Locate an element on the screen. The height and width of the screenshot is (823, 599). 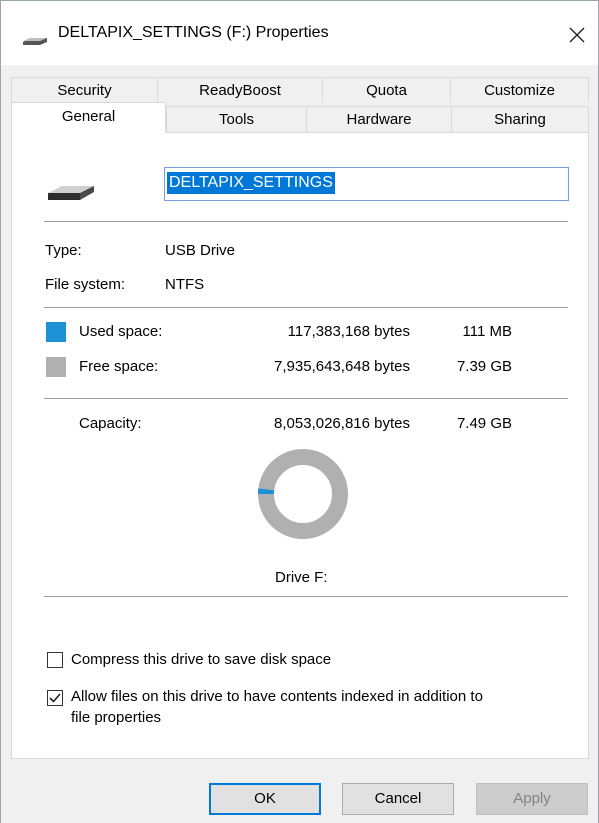
type-value: USB Drive is located at coordinates (200, 250).